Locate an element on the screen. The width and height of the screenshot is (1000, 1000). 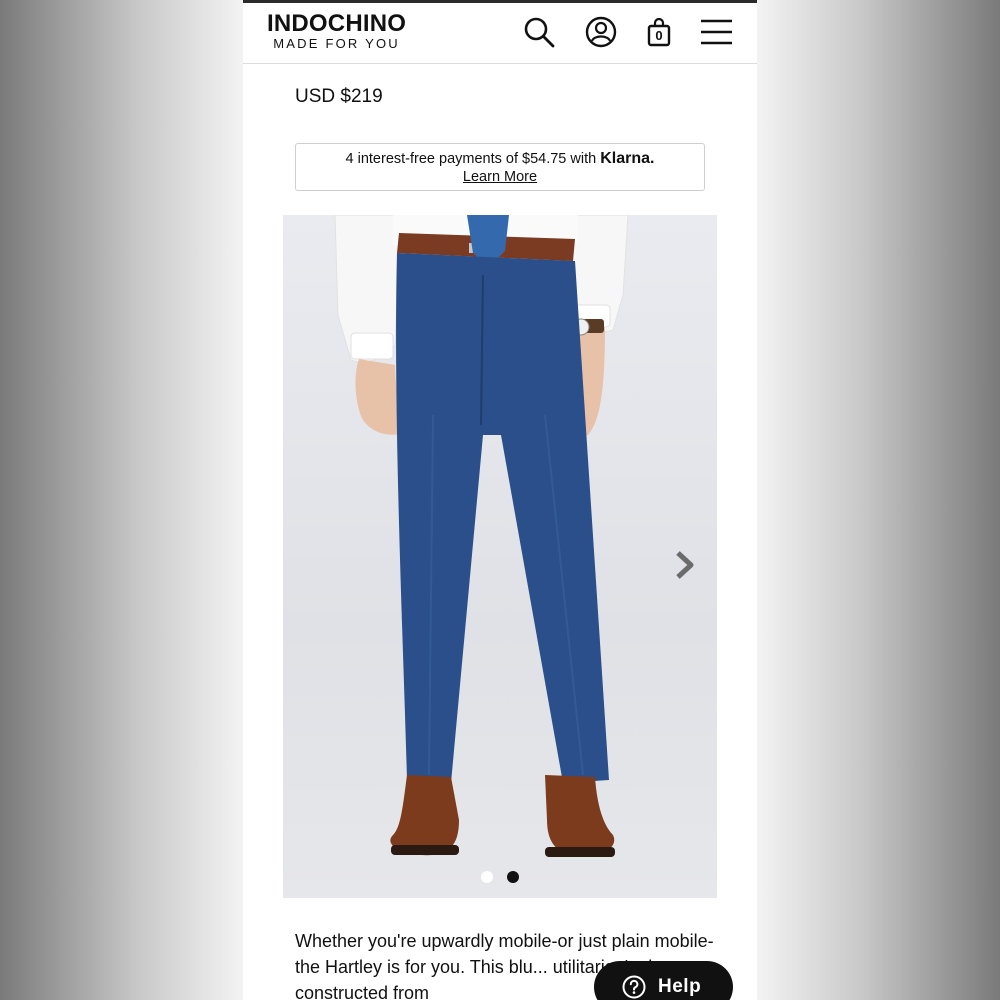
help-button: Help is located at coordinates (663, 980).